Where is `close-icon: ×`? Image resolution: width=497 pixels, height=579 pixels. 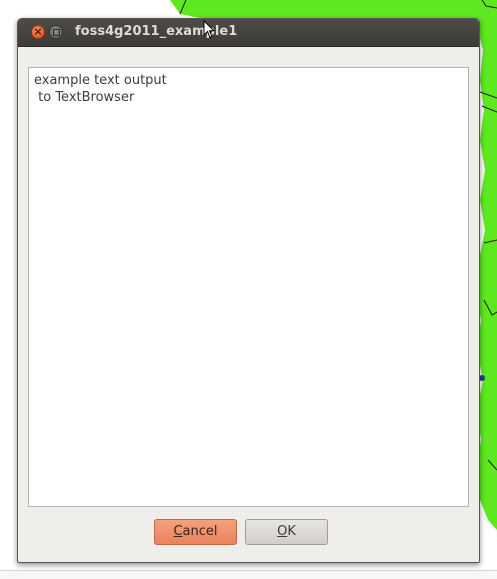 close-icon: × is located at coordinates (38, 31).